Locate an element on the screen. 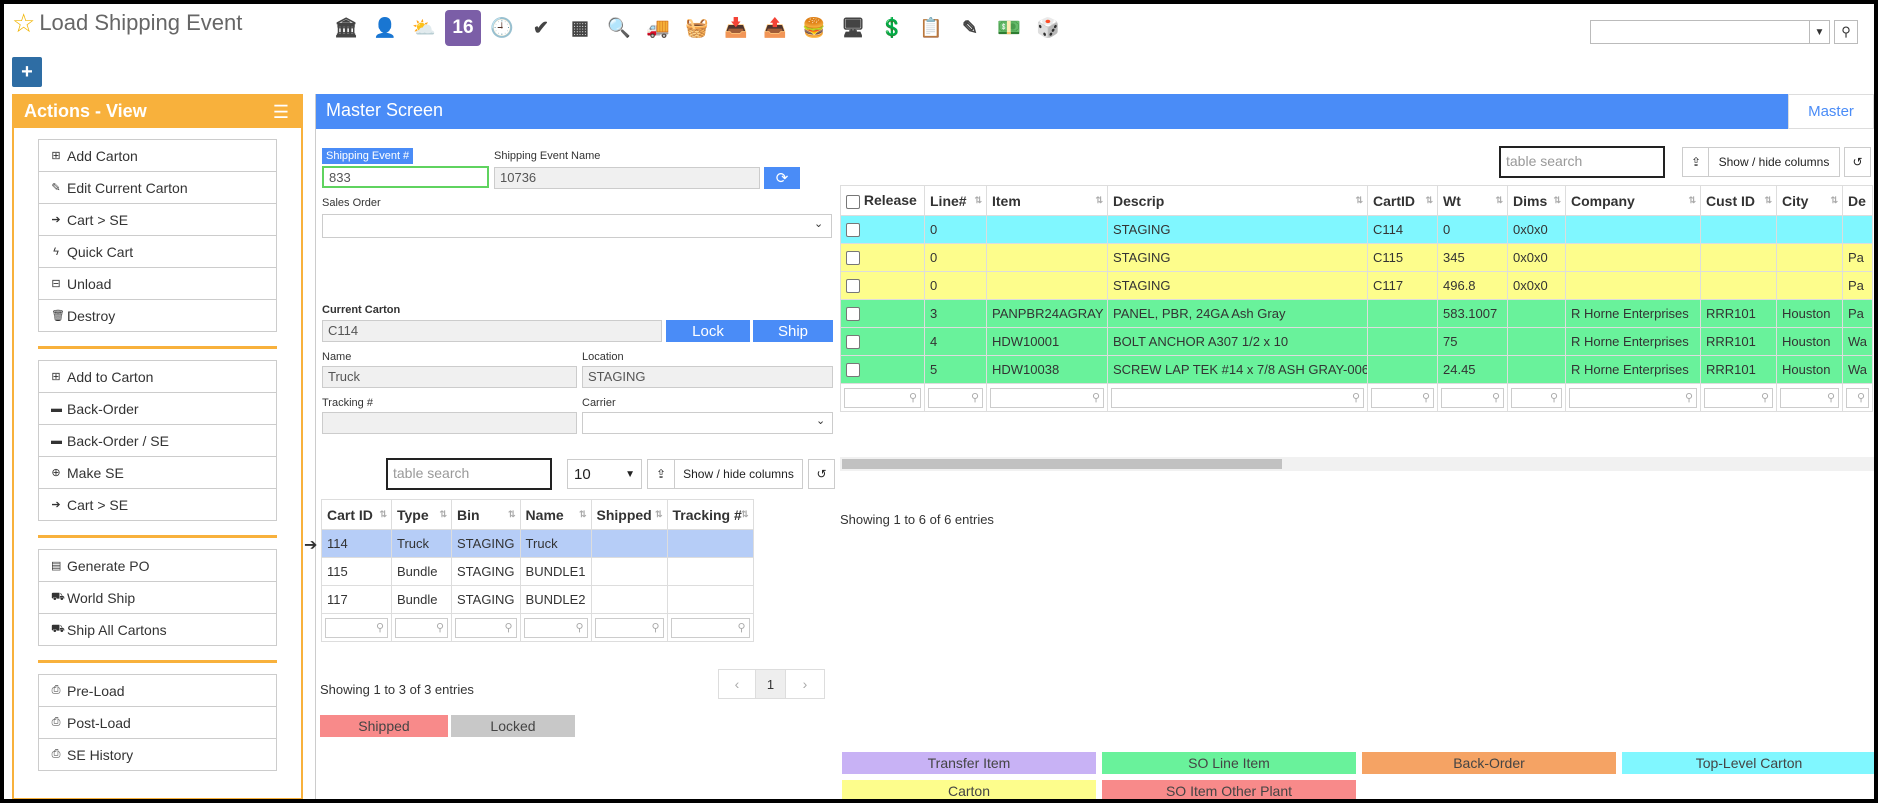 The image size is (1878, 803). dice-icon: 🎲 is located at coordinates (1048, 28).